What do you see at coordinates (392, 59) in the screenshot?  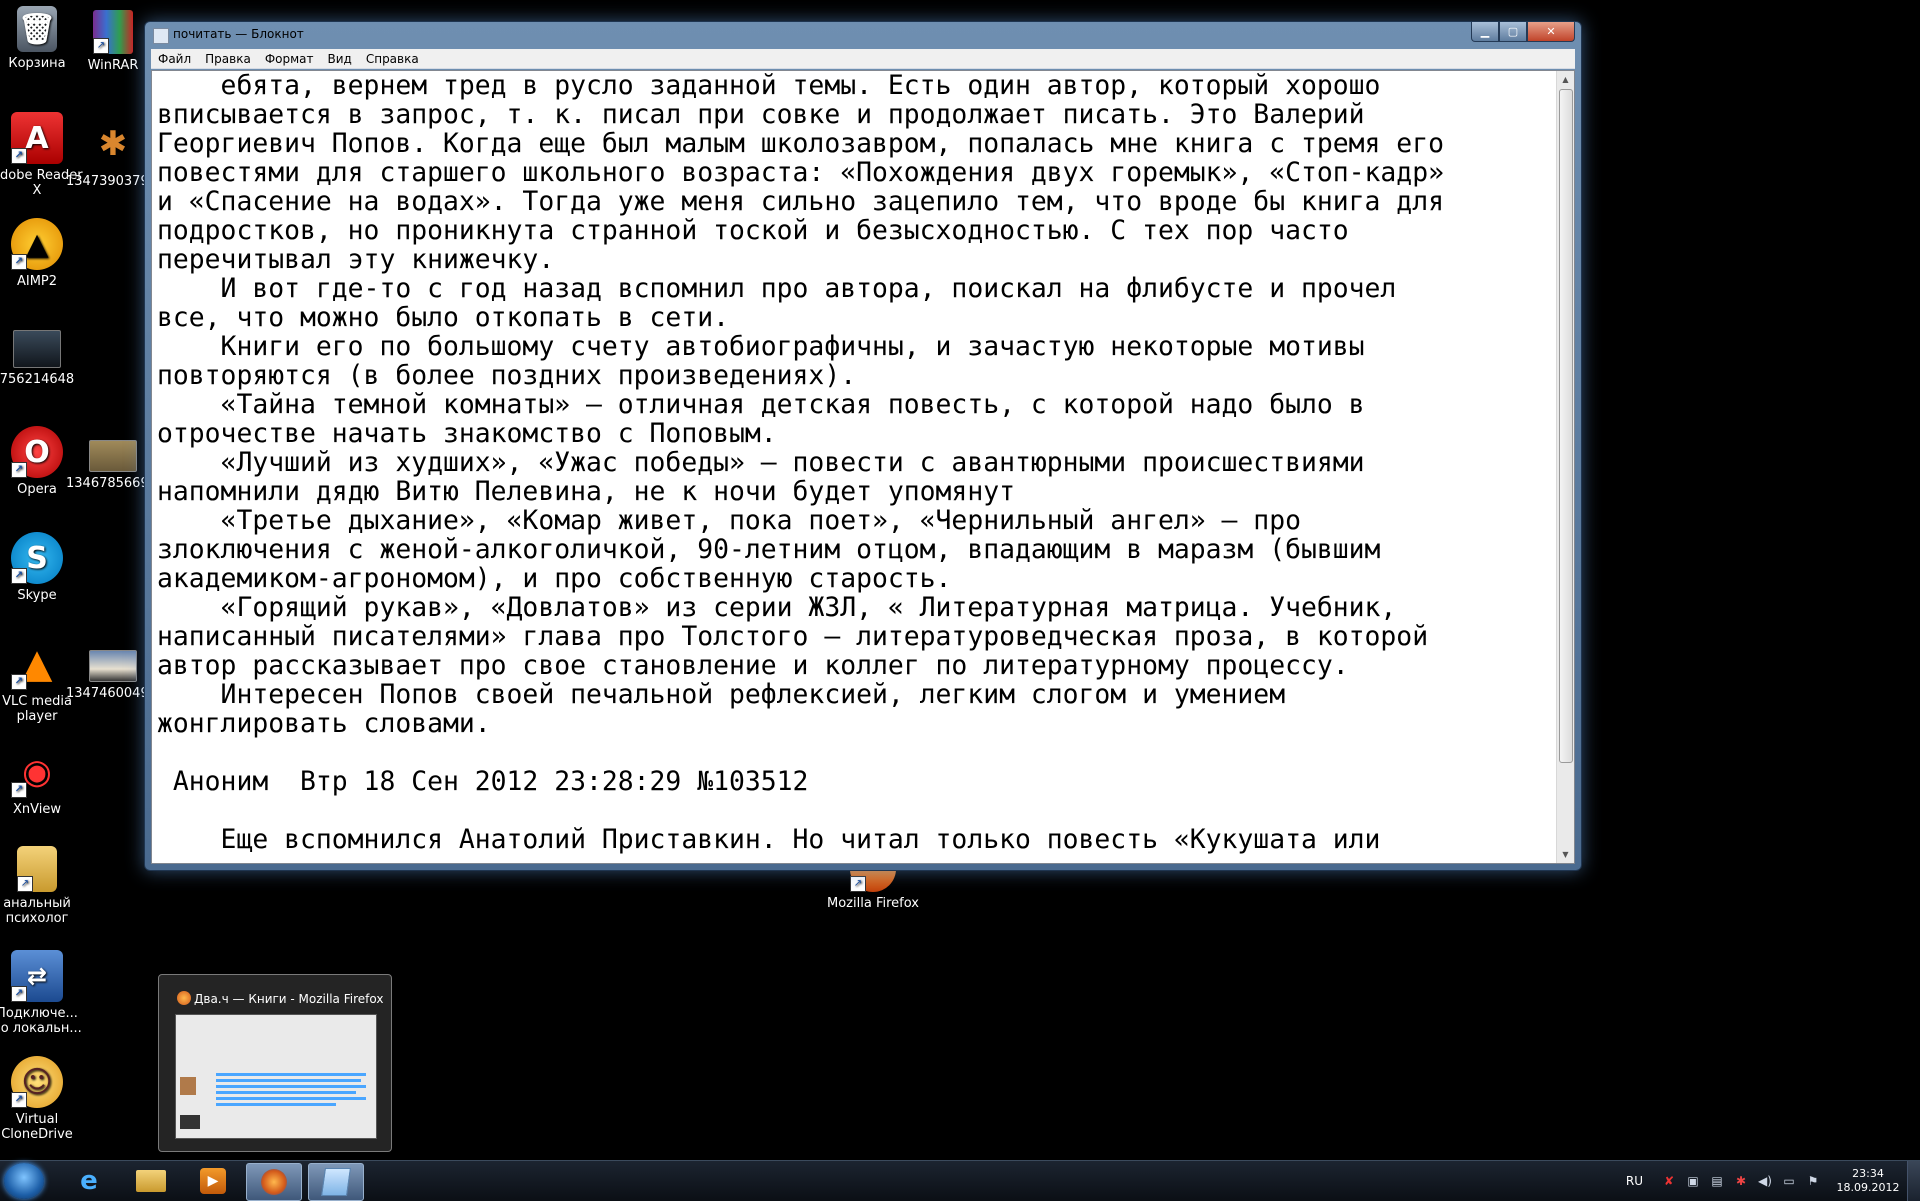 I see `menu-help: Справка` at bounding box center [392, 59].